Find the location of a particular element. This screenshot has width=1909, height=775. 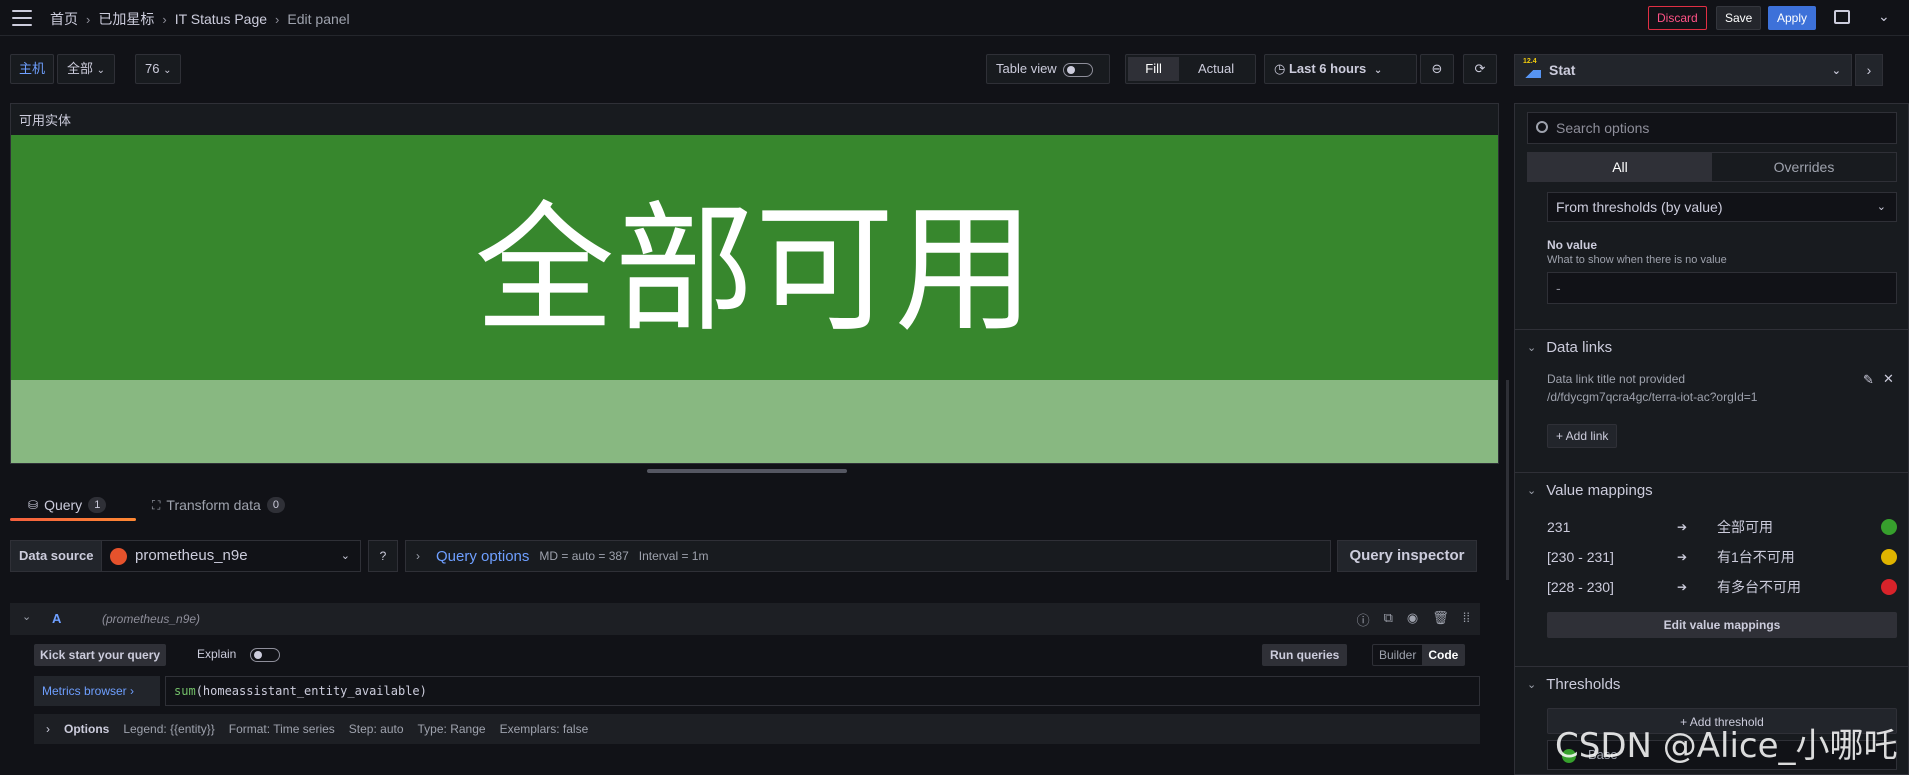

menu-icon is located at coordinates (22, 18).